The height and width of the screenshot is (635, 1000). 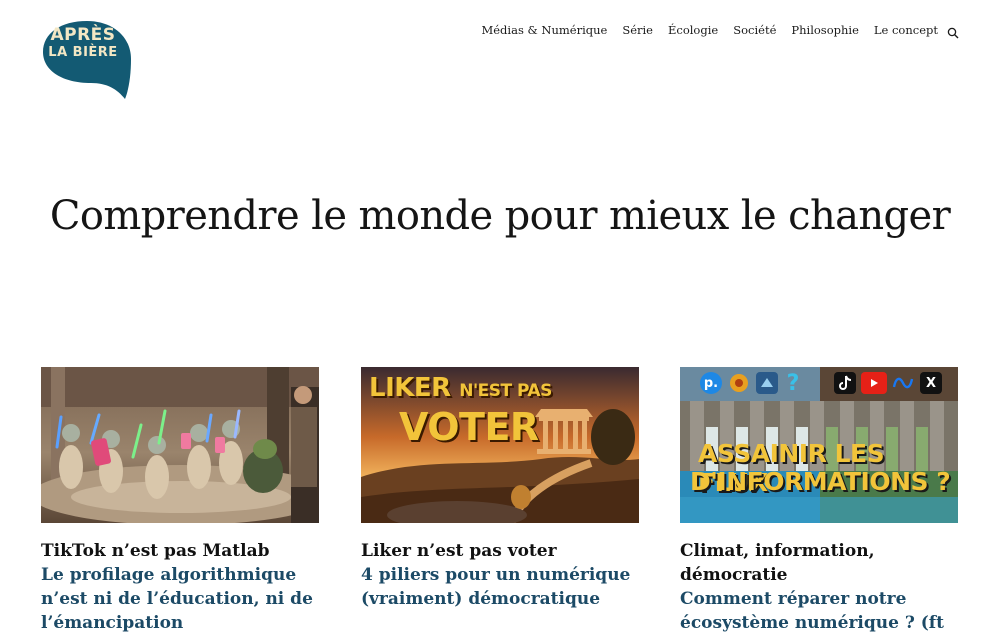 What do you see at coordinates (711, 383) in the screenshot?
I see `pixelfed-icon: p.` at bounding box center [711, 383].